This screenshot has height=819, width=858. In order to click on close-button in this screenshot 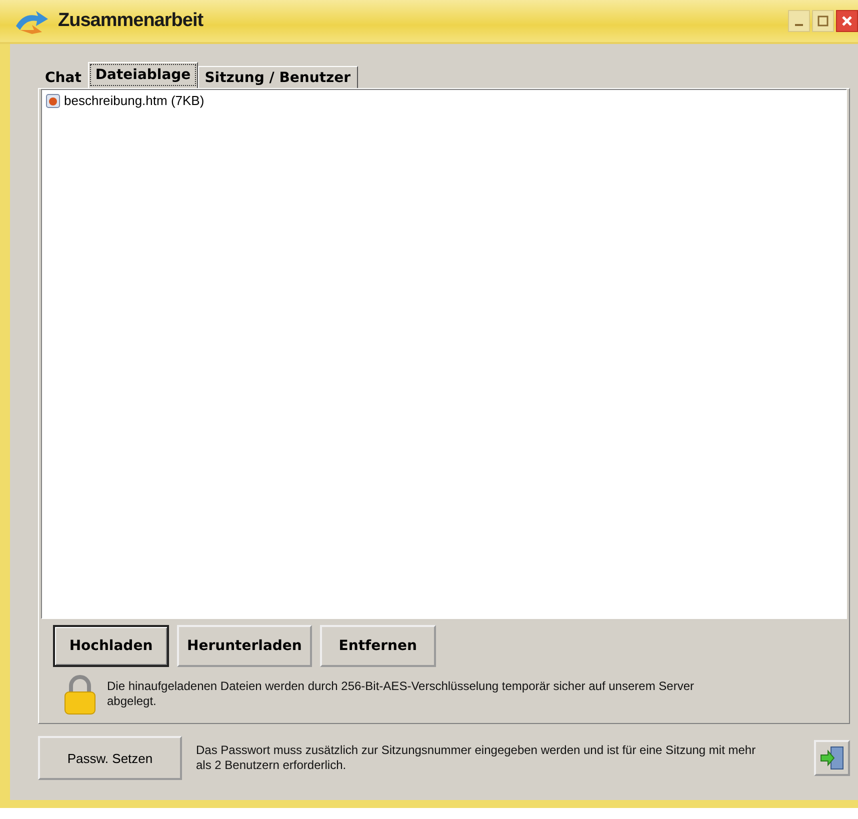, I will do `click(847, 21)`.